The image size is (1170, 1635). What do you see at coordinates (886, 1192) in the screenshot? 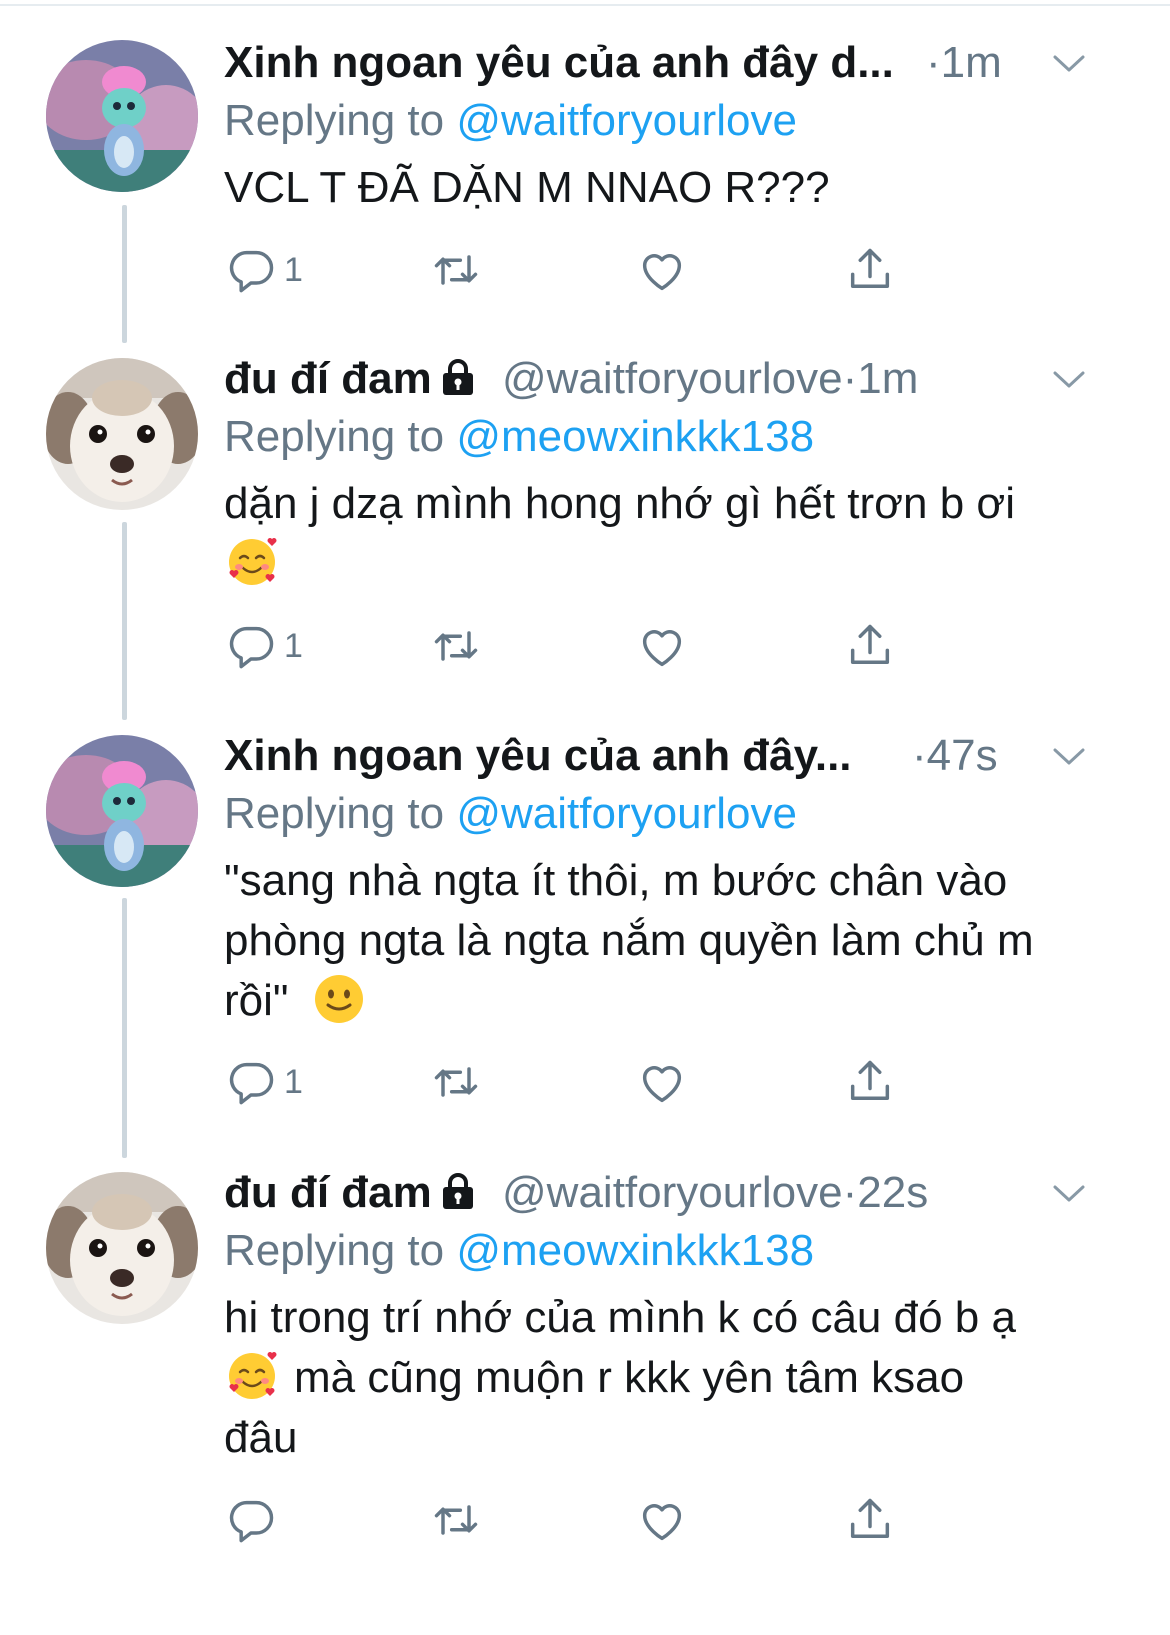
I see `timestamp: ·22s` at bounding box center [886, 1192].